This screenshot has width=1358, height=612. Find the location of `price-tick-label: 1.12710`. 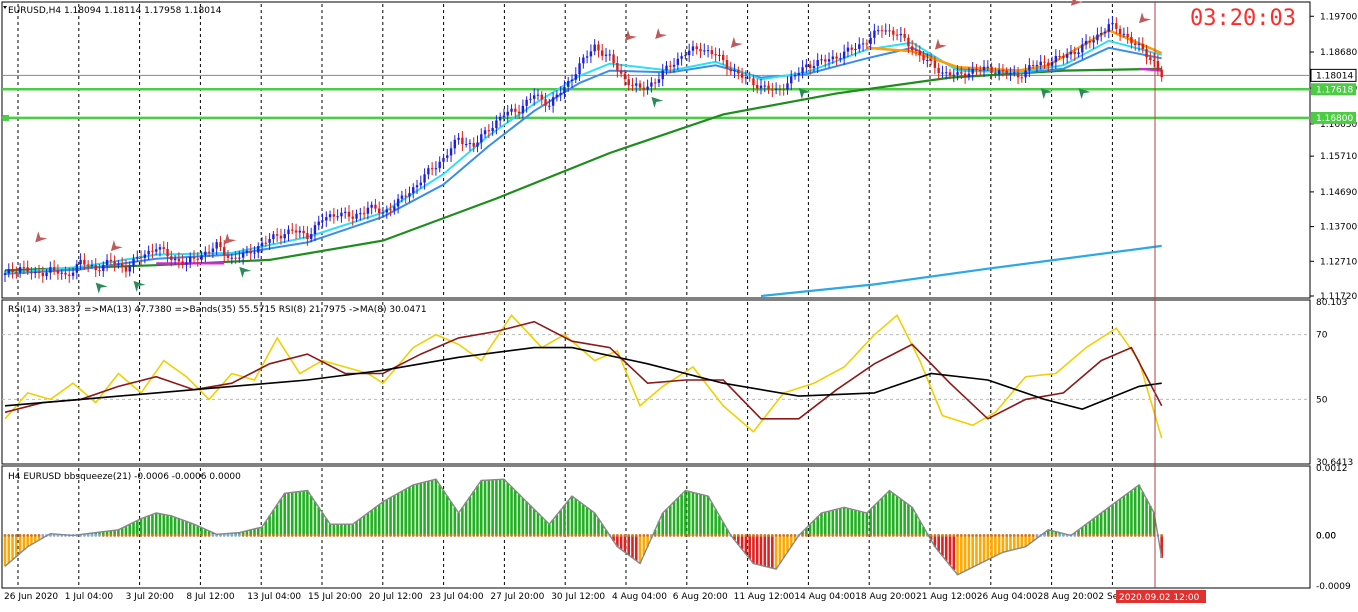

price-tick-label: 1.12710 is located at coordinates (1338, 262).